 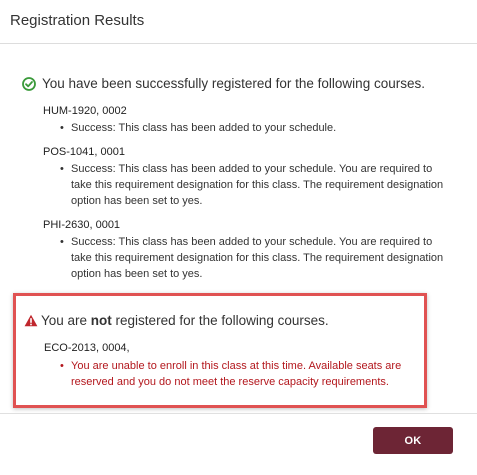 I want to click on course-code: POS-1041, 0001, so click(x=84, y=152).